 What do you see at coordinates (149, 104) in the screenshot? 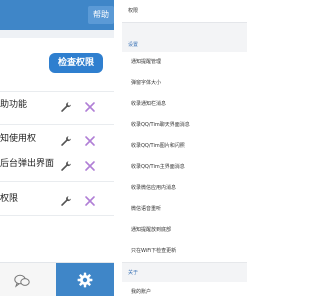
I see `settings-item-label: 收录通知栏消息` at bounding box center [149, 104].